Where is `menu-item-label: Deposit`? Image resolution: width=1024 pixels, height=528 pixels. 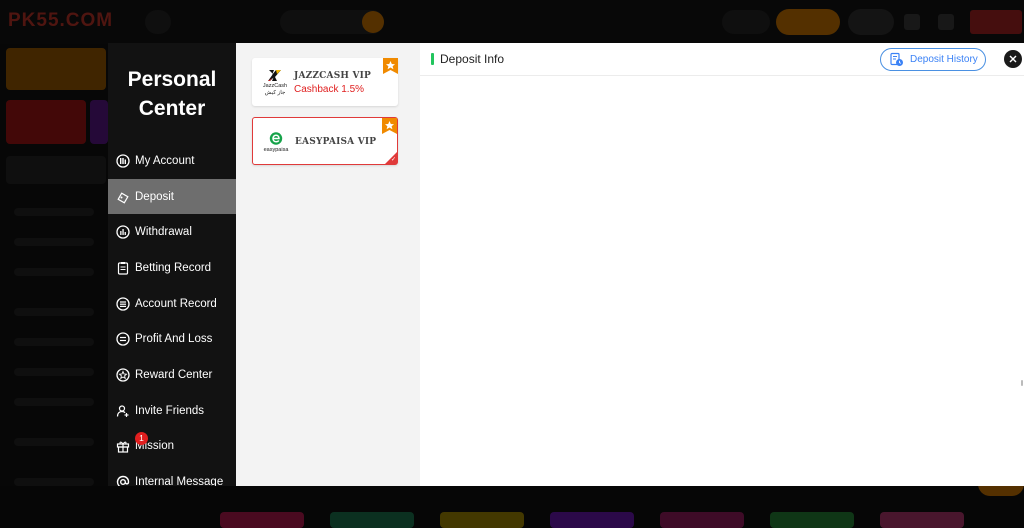 menu-item-label: Deposit is located at coordinates (154, 196).